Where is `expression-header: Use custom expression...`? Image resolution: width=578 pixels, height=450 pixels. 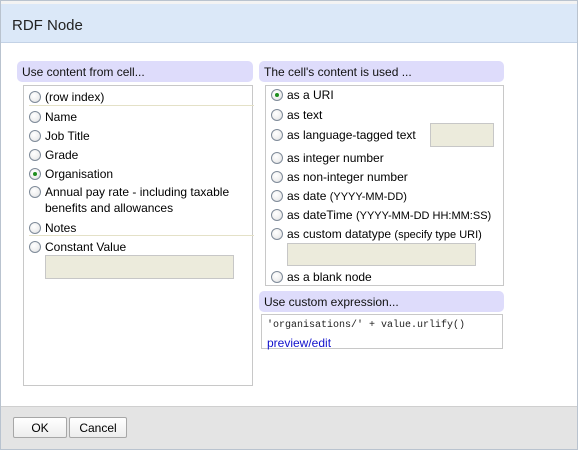 expression-header: Use custom expression... is located at coordinates (381, 301).